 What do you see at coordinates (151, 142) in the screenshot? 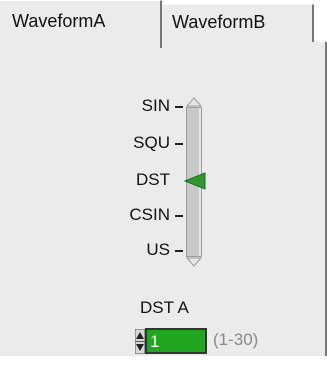
I see `slider-label-squ: SQU` at bounding box center [151, 142].